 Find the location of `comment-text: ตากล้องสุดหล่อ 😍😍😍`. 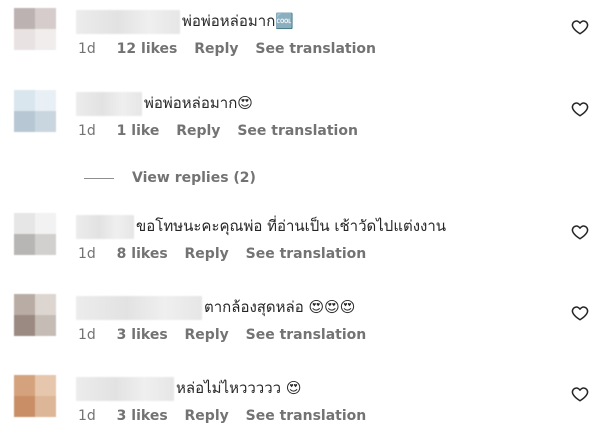

comment-text: ตากล้องสุดหล่อ 😍😍😍 is located at coordinates (280, 307).